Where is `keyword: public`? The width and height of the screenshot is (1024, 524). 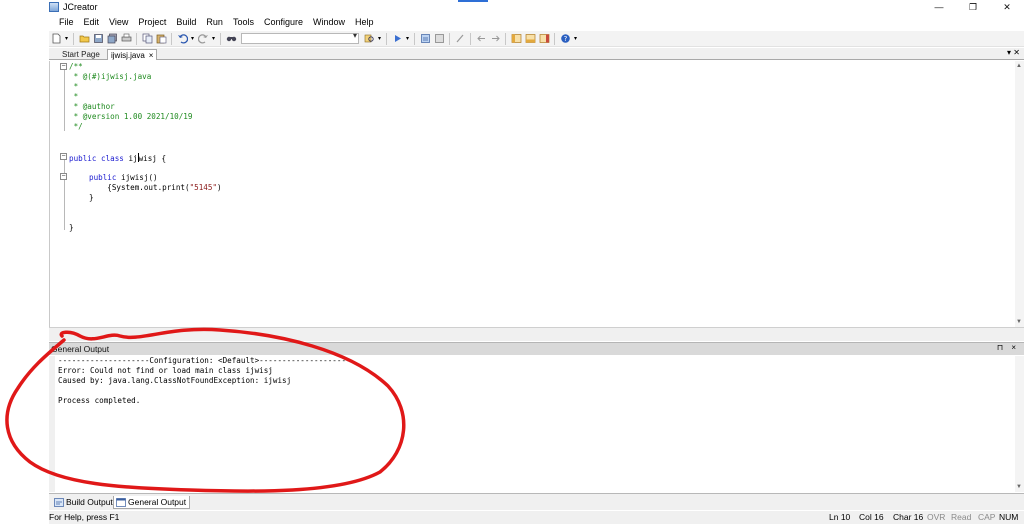
keyword: public is located at coordinates (103, 177).